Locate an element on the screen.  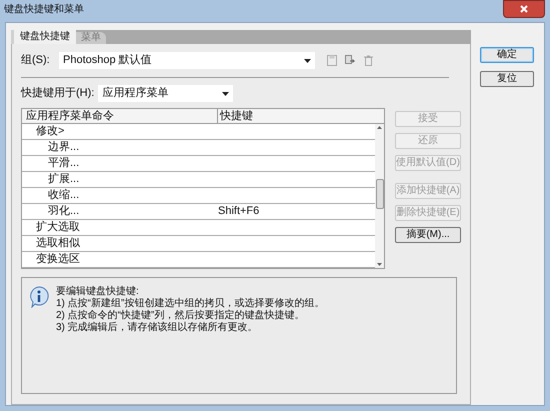
scrollbar is located at coordinates (379, 196).